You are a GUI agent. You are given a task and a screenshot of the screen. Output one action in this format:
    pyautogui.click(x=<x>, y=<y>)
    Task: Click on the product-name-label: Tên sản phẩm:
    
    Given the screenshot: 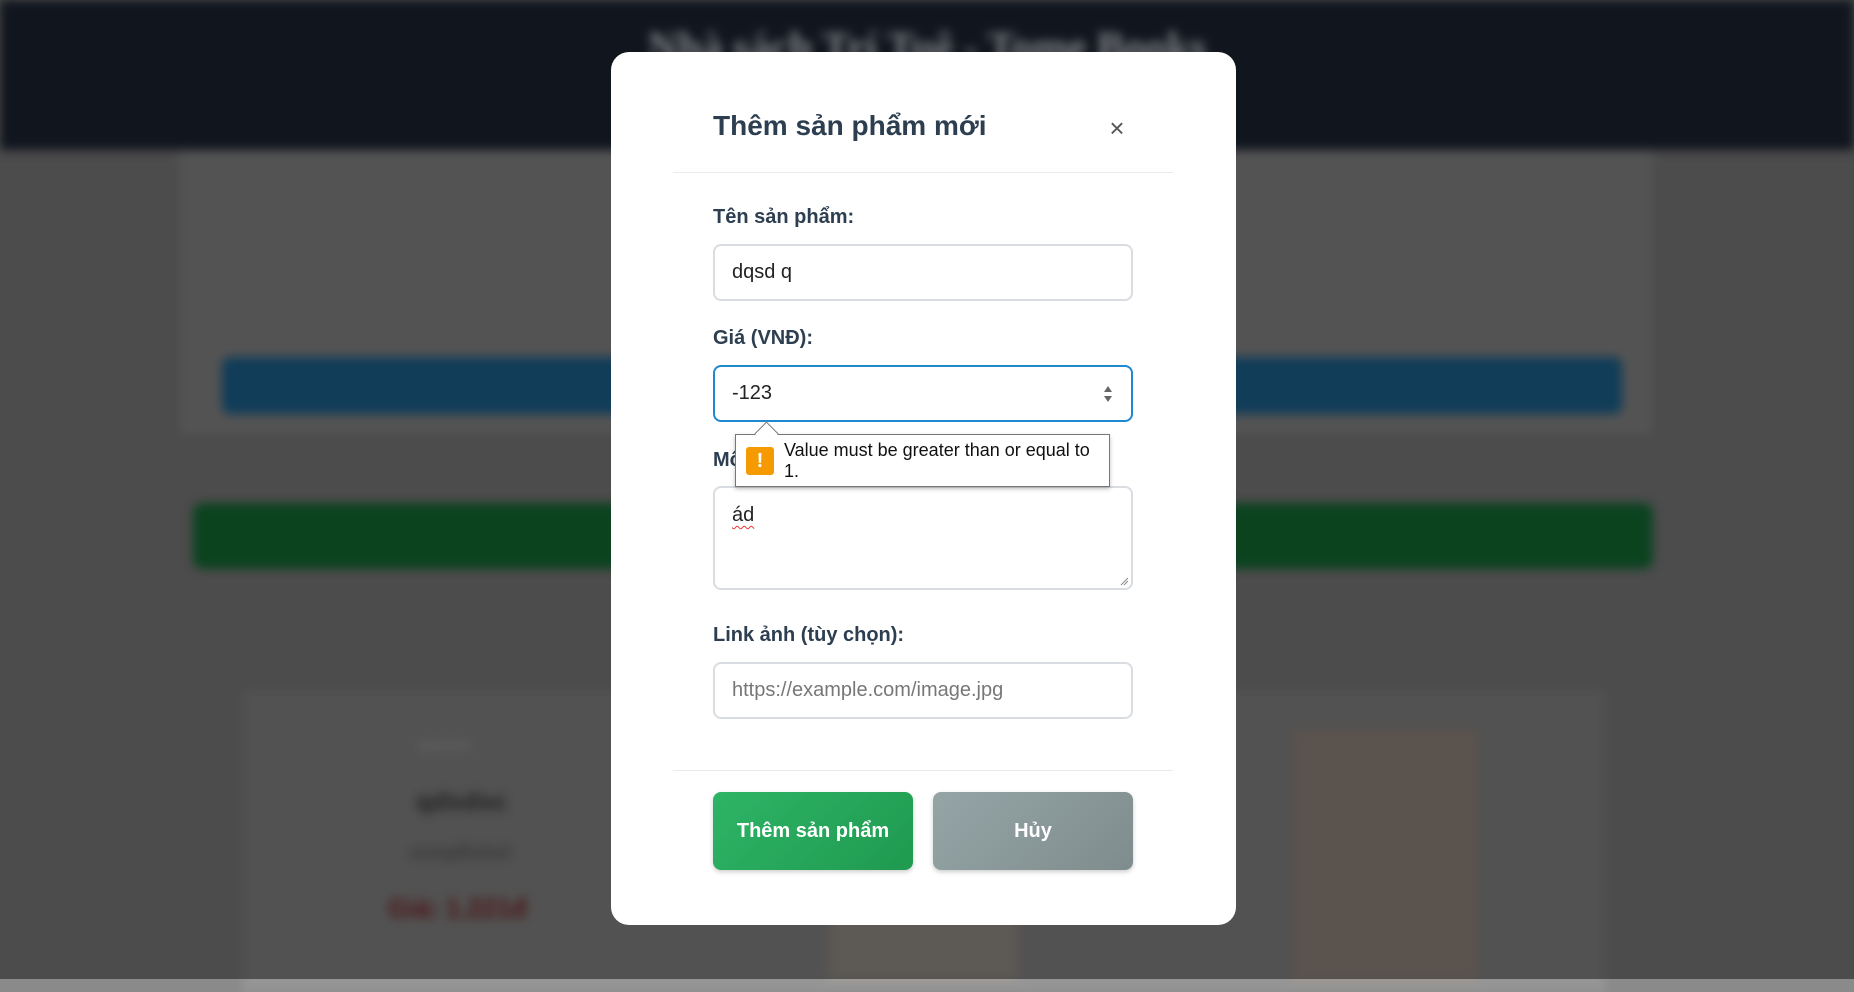 What is the action you would take?
    pyautogui.click(x=784, y=217)
    